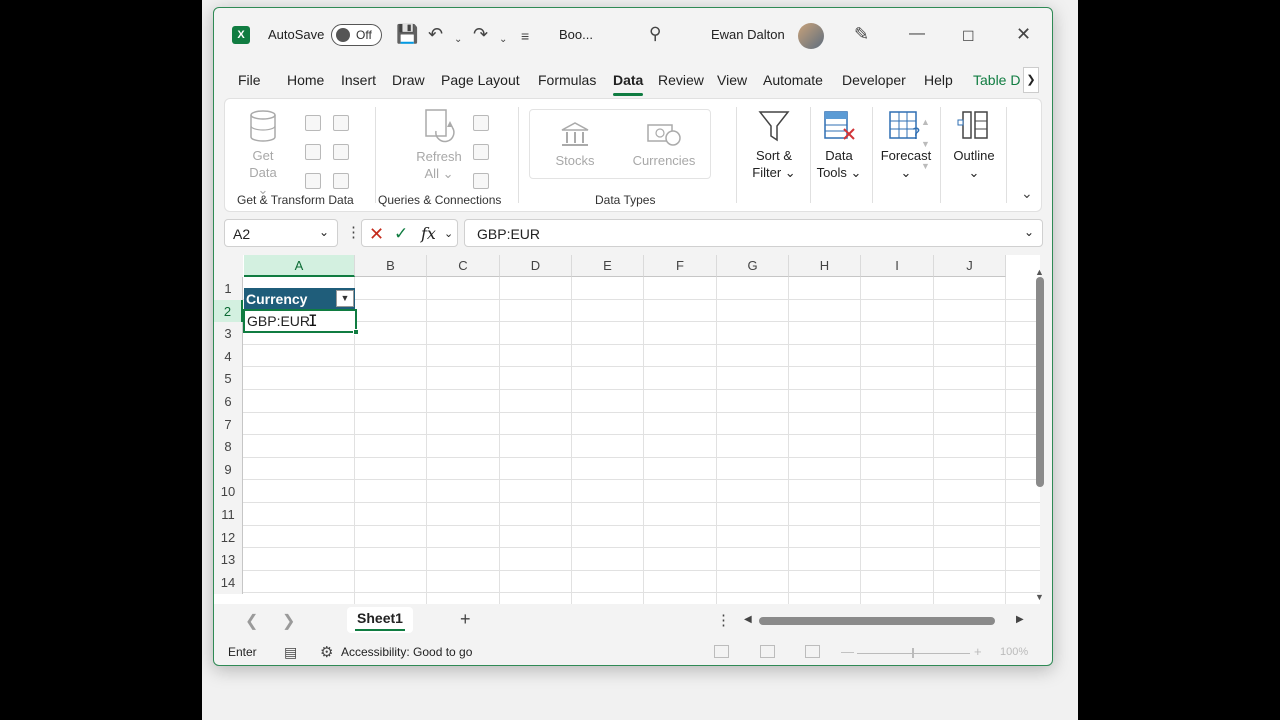  What do you see at coordinates (655, 34) in the screenshot?
I see `search-icon: ⚲` at bounding box center [655, 34].